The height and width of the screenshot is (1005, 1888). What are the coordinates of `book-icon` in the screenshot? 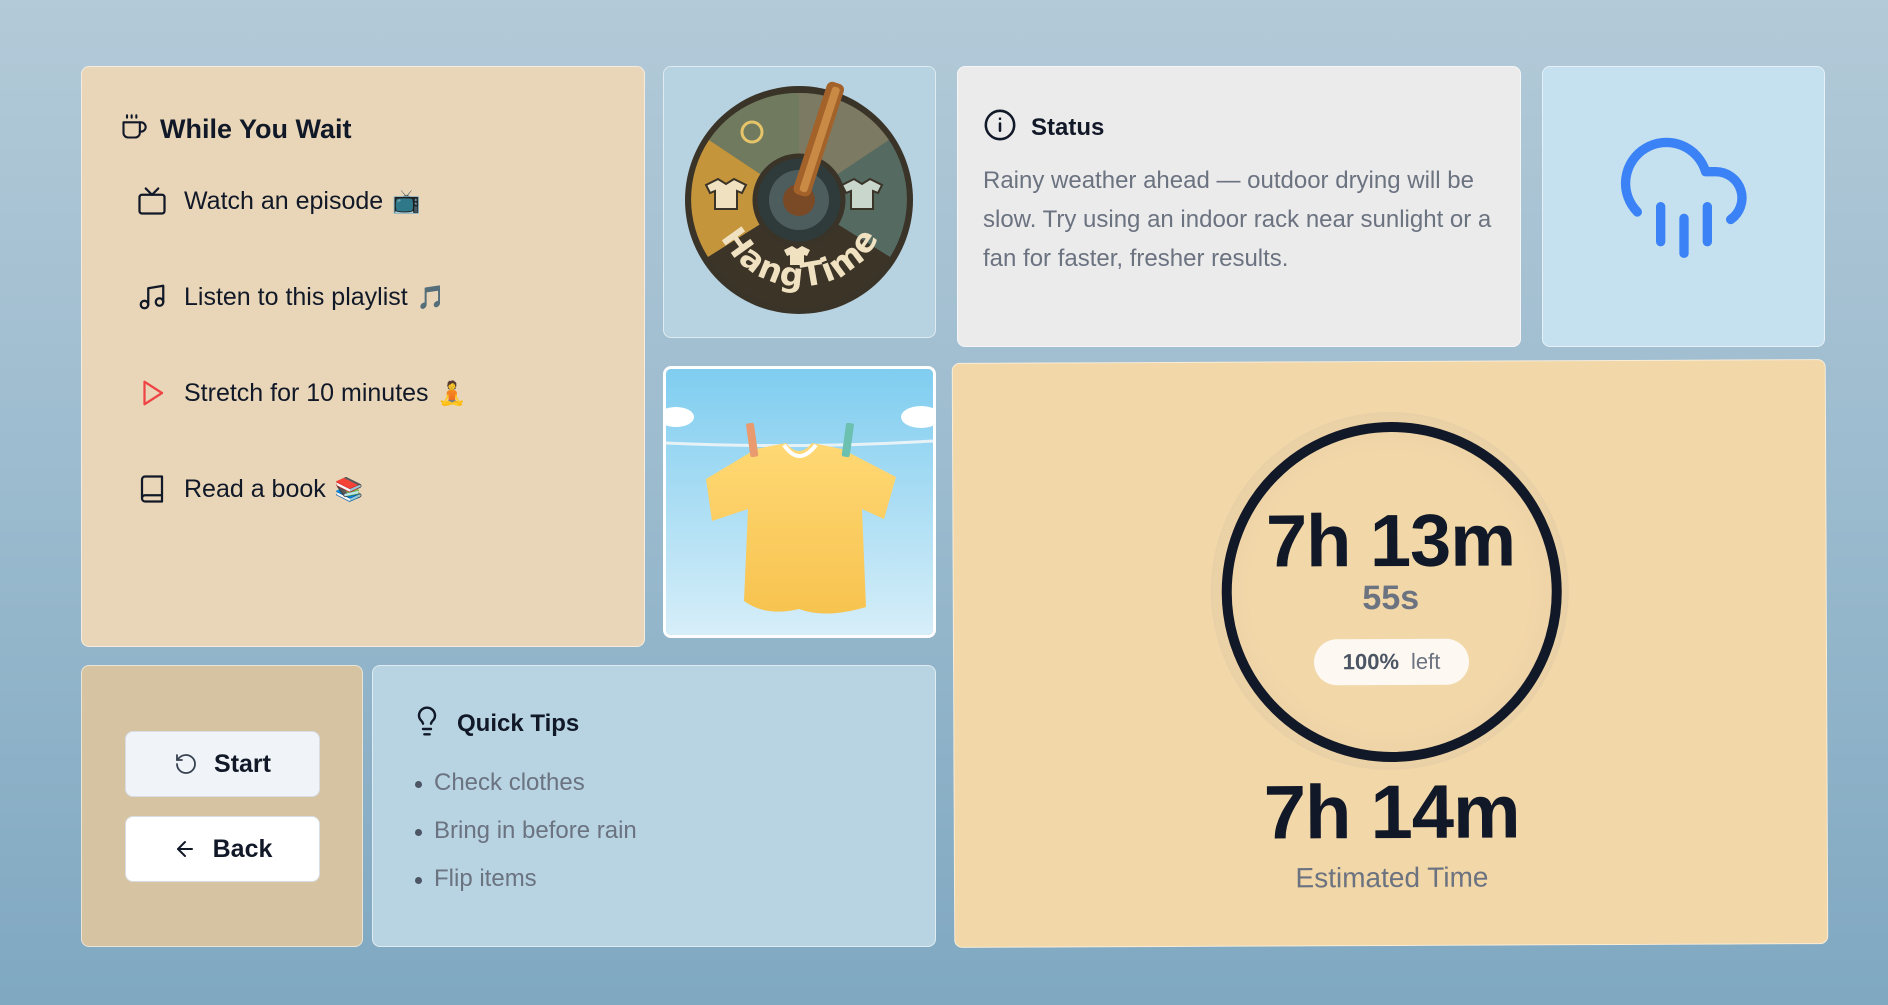 It's located at (152, 489).